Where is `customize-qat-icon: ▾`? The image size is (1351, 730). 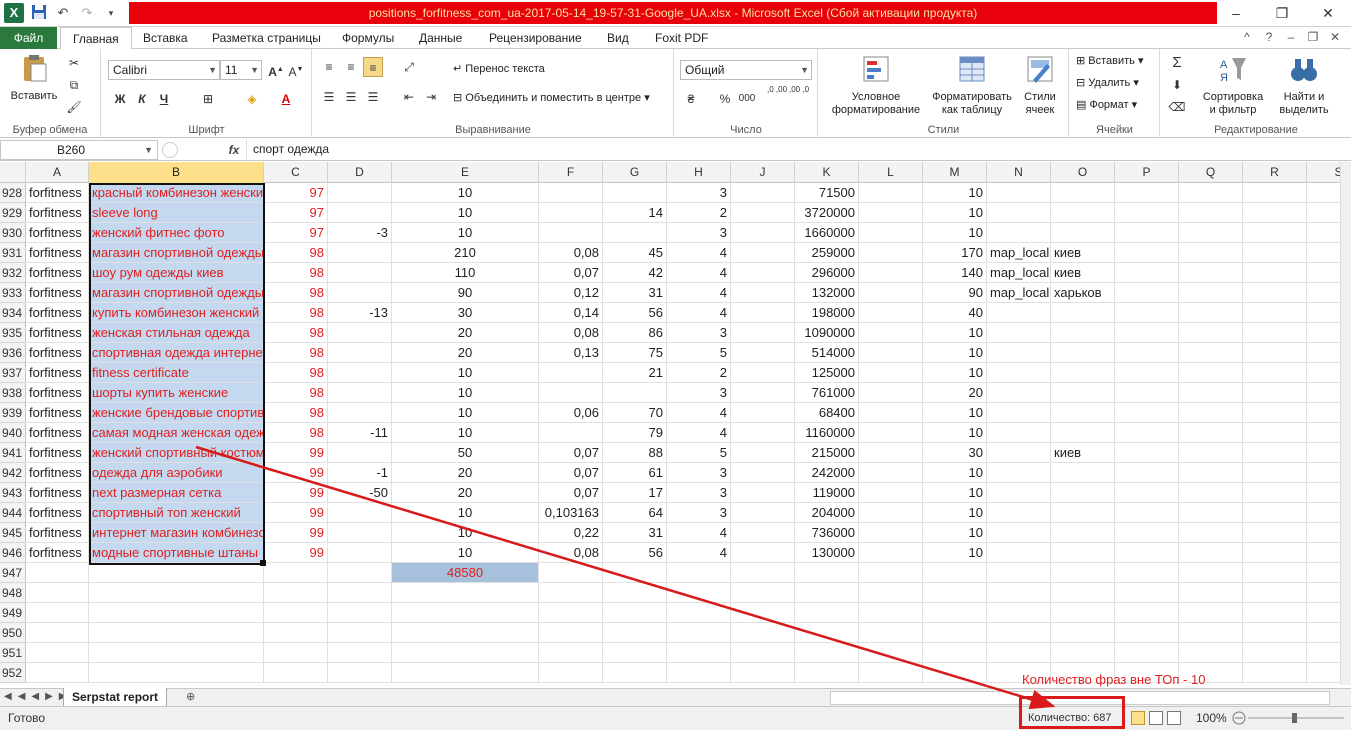
customize-qat-icon: ▾ is located at coordinates (111, 13).